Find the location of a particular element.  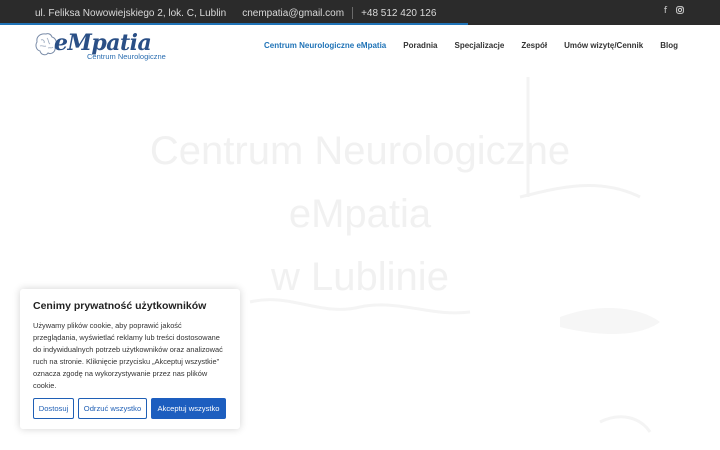

reject-all-button: Odrzuć wszystko is located at coordinates (112, 408).